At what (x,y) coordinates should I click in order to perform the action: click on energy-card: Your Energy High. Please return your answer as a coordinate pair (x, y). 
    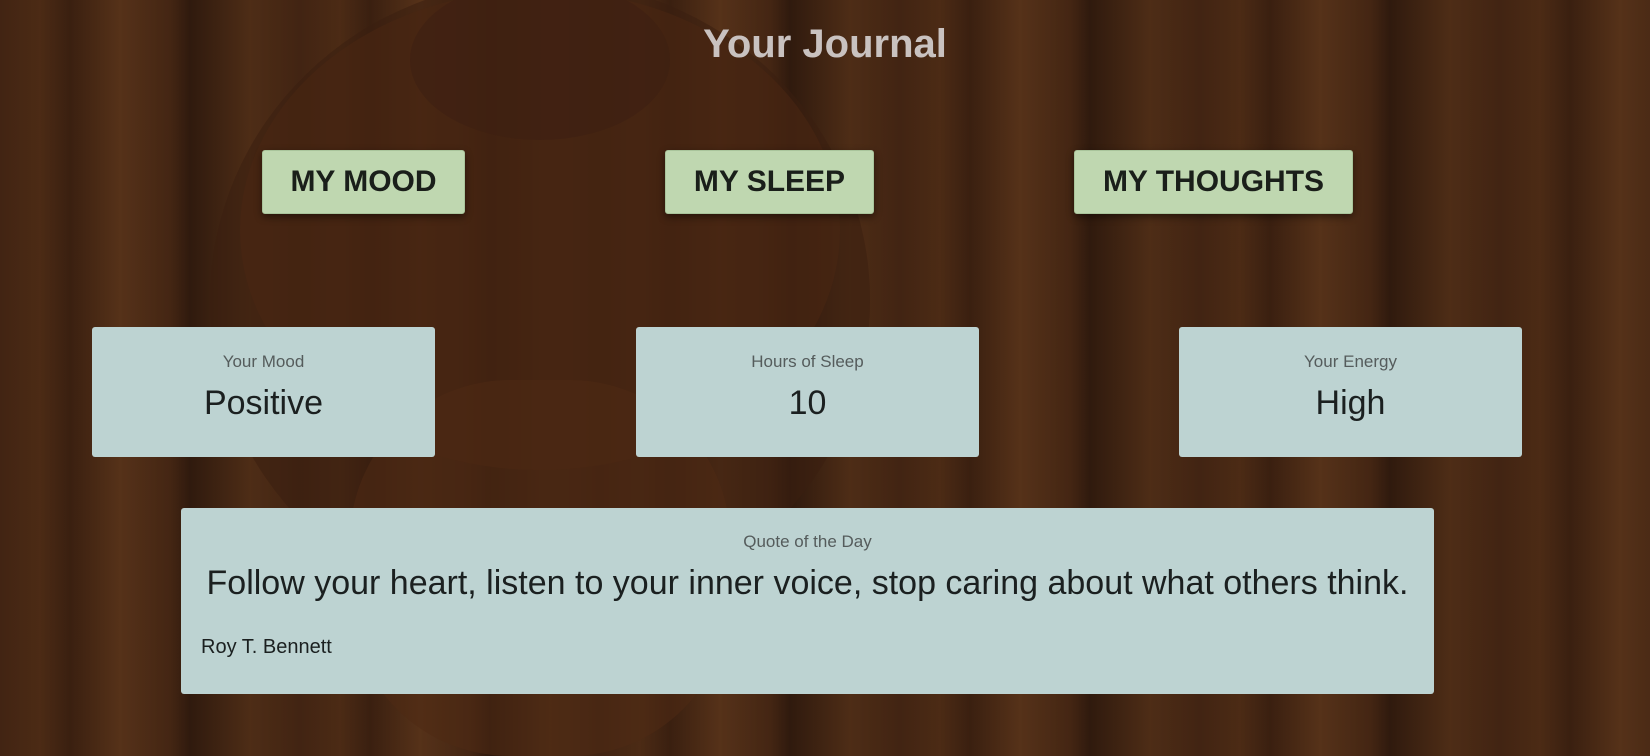
    Looking at the image, I should click on (1350, 392).